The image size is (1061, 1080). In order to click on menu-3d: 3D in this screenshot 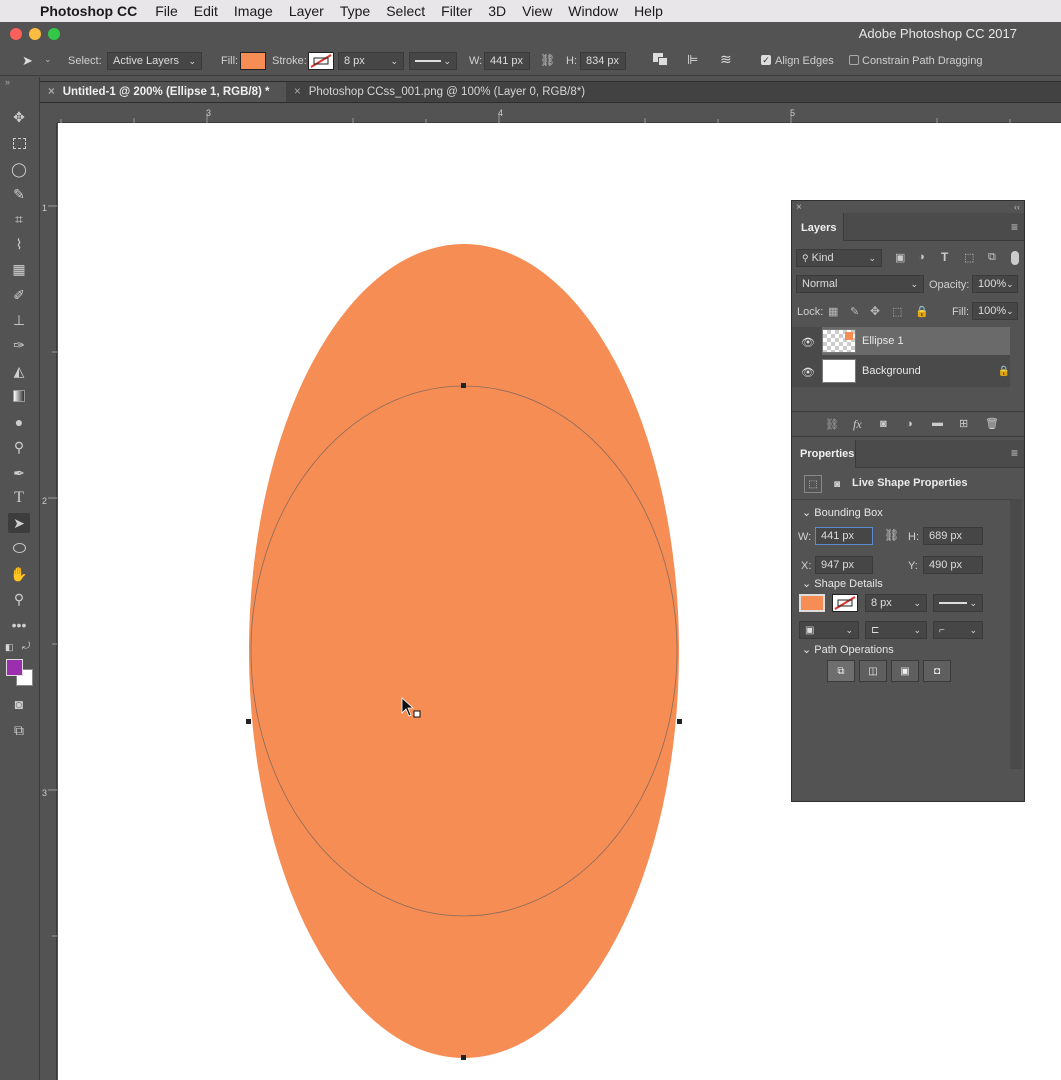, I will do `click(497, 11)`.